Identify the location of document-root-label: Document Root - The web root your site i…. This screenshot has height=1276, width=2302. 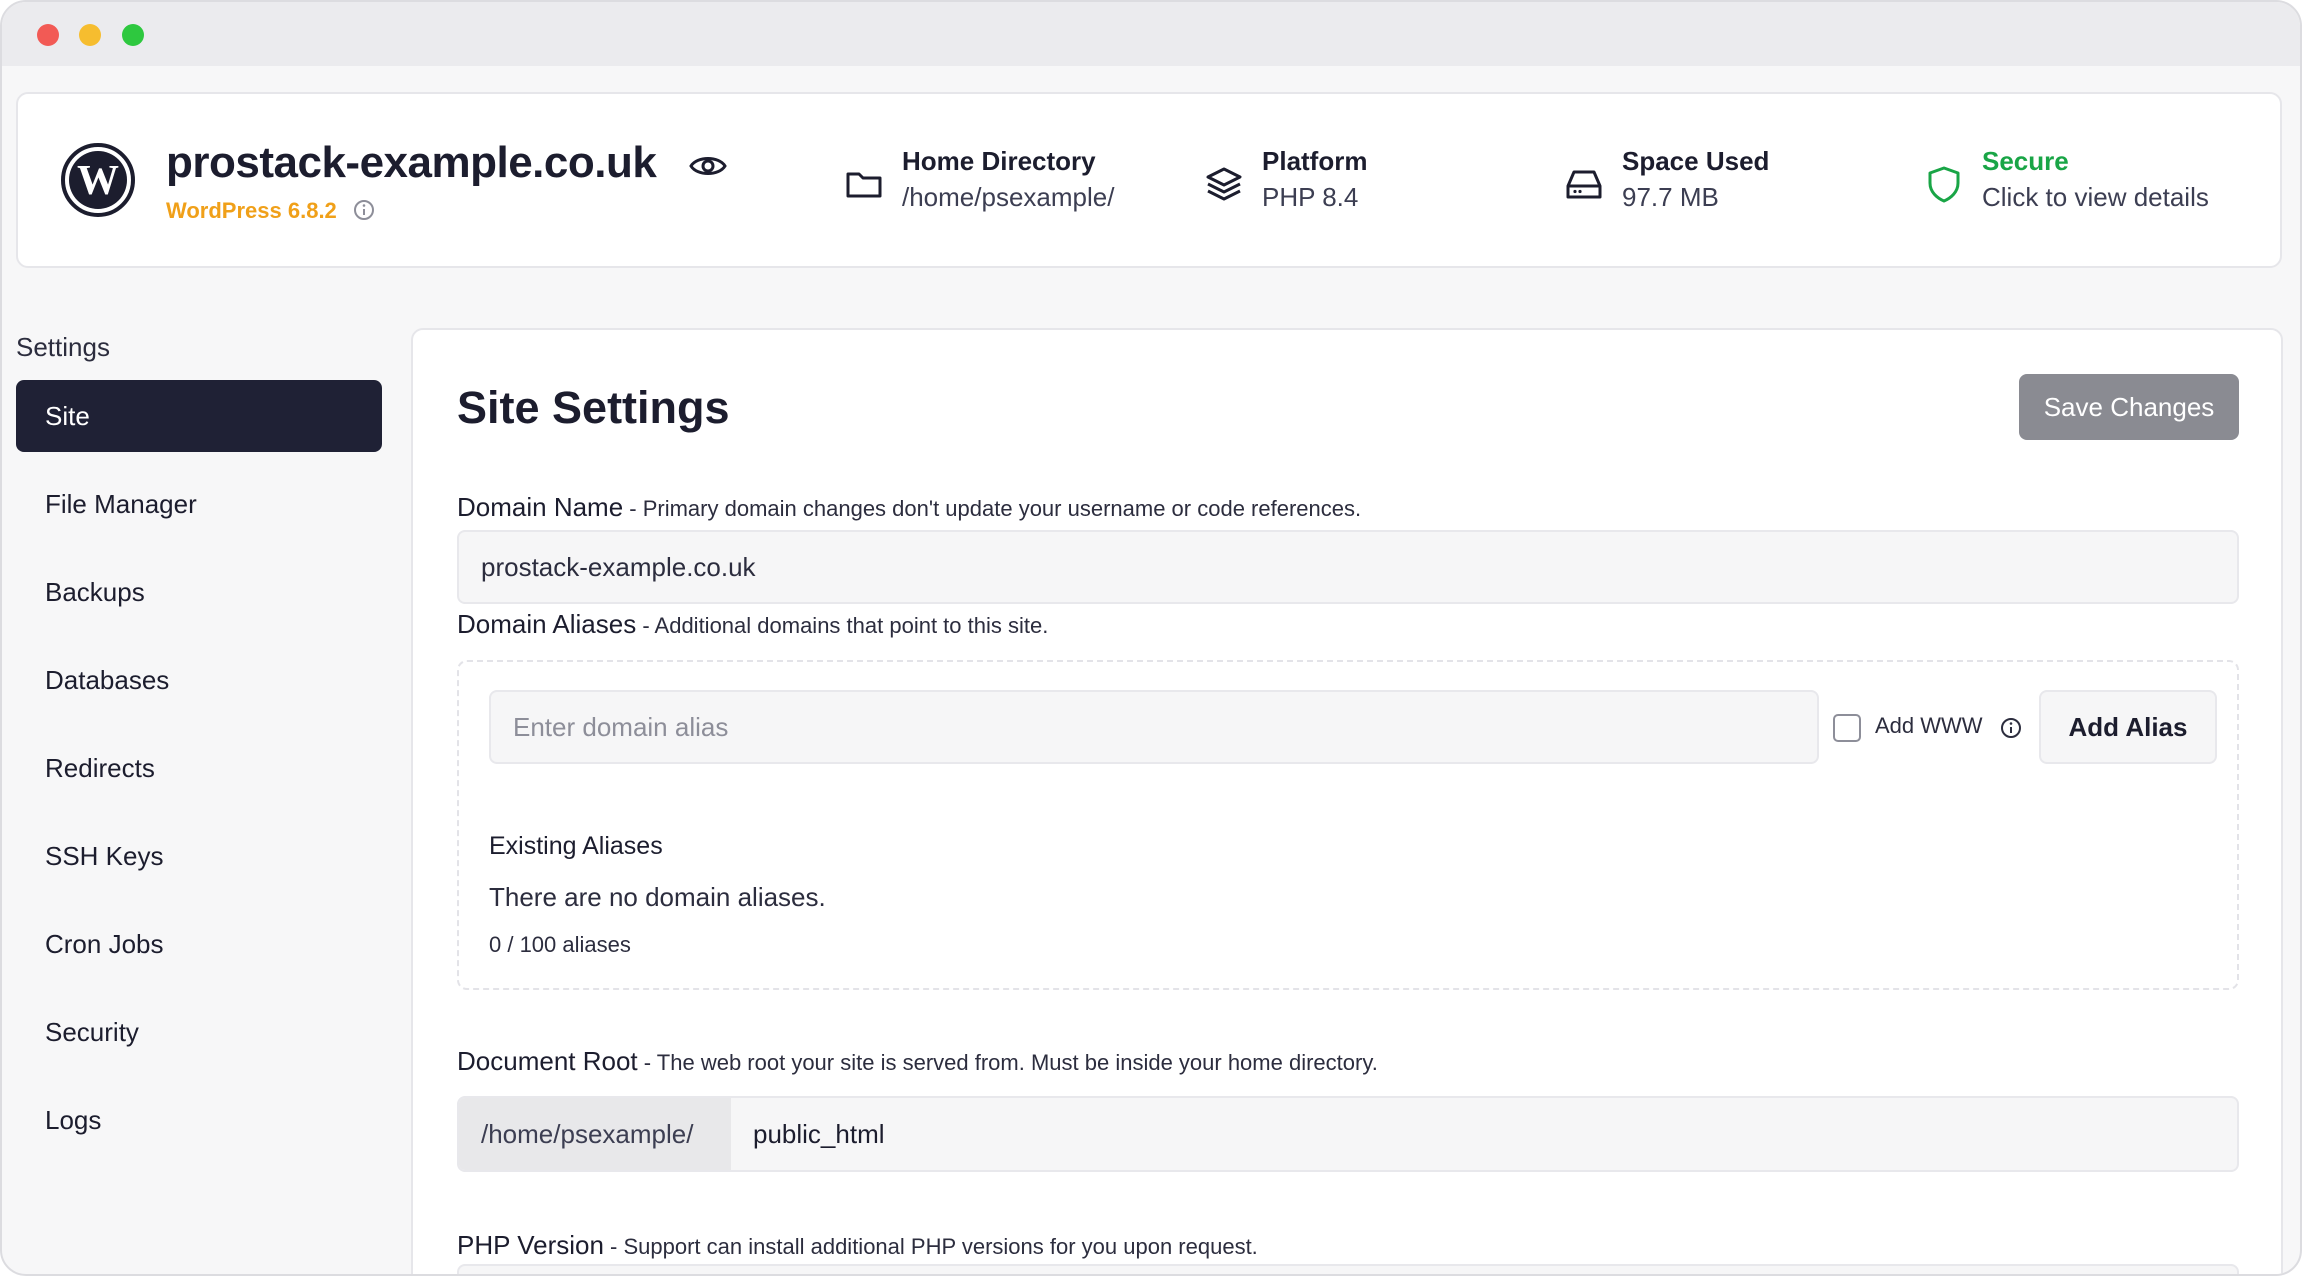
(917, 1061).